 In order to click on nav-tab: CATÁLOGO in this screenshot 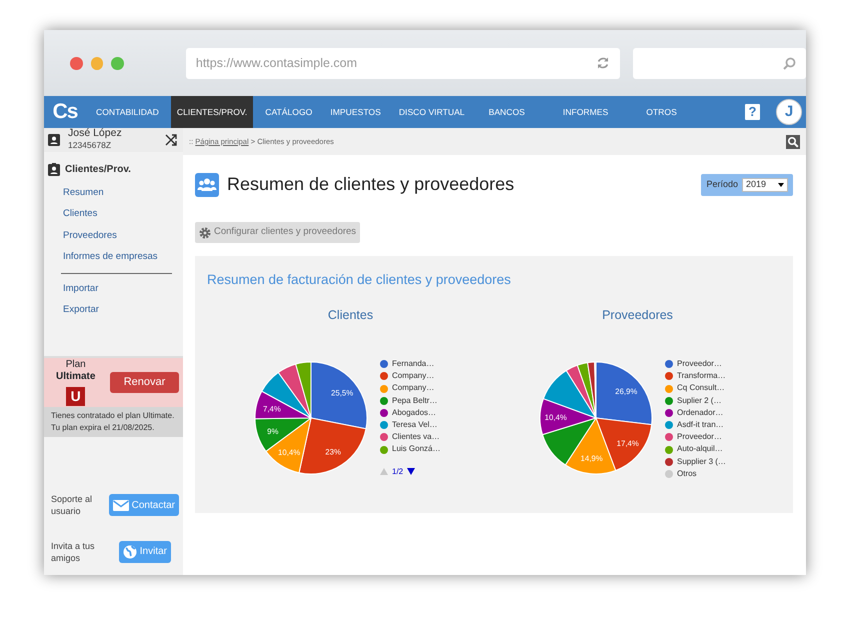, I will do `click(288, 112)`.